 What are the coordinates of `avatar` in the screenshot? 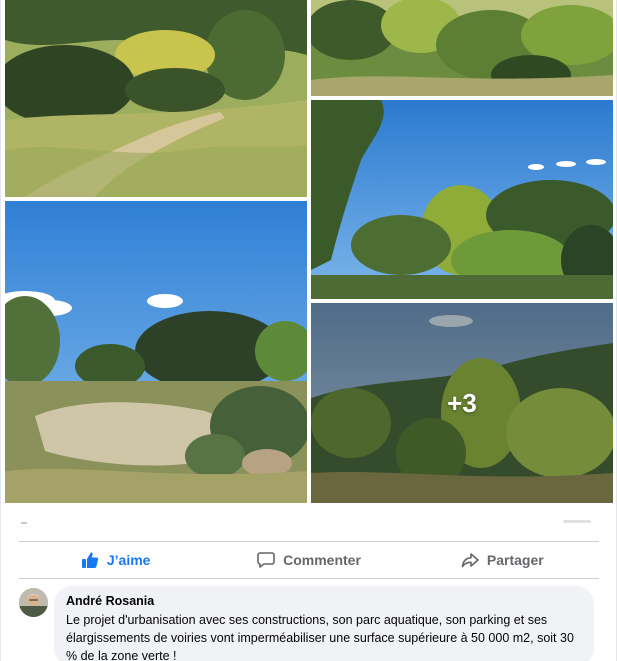 It's located at (33, 602).